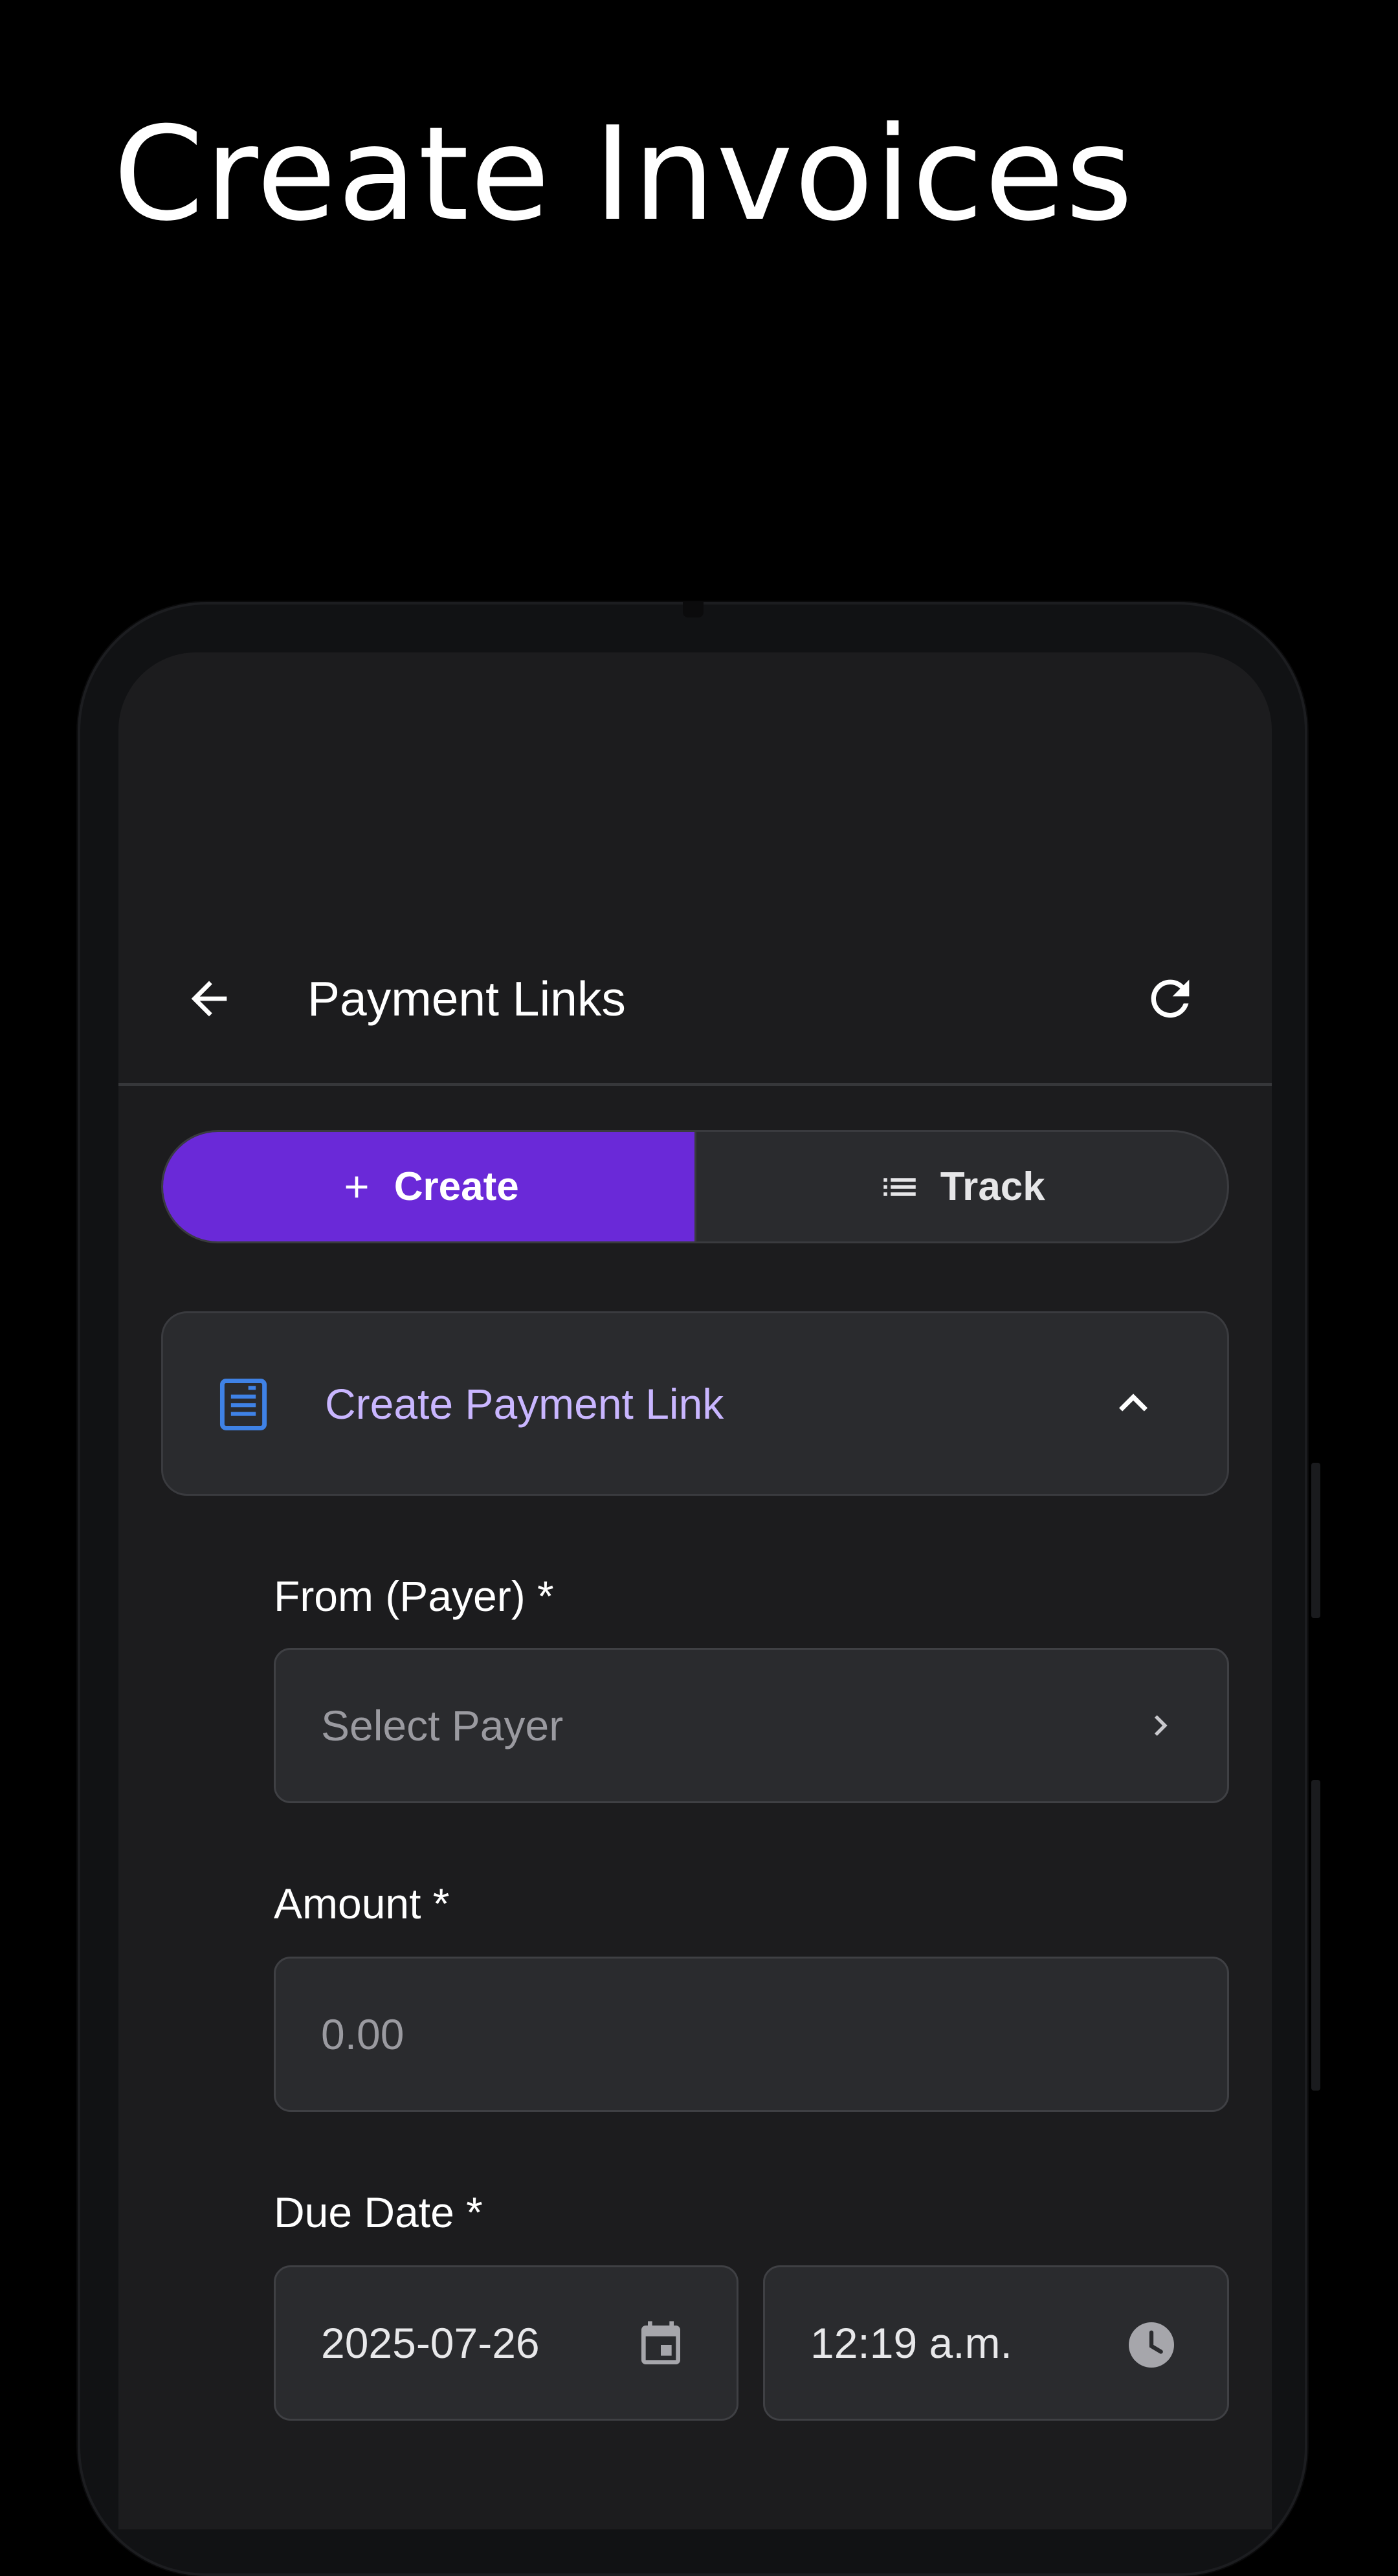  Describe the element at coordinates (899, 1186) in the screenshot. I see `list-icon` at that location.